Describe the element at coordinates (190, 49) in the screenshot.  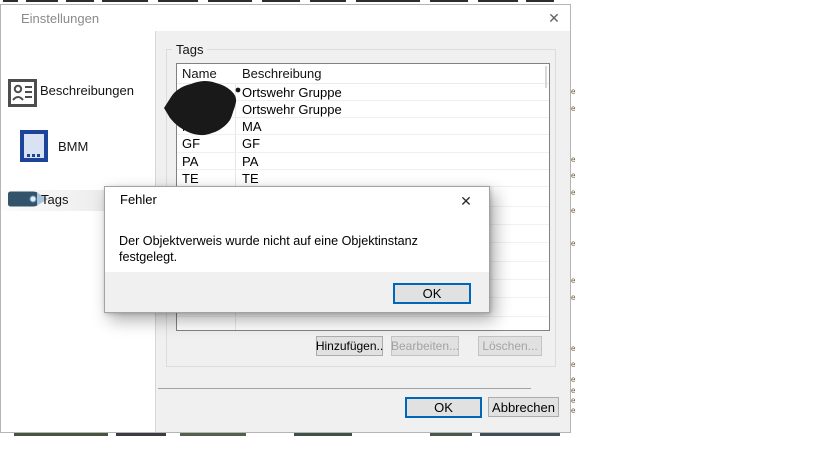
I see `tags-groupbox-title: Tags` at that location.